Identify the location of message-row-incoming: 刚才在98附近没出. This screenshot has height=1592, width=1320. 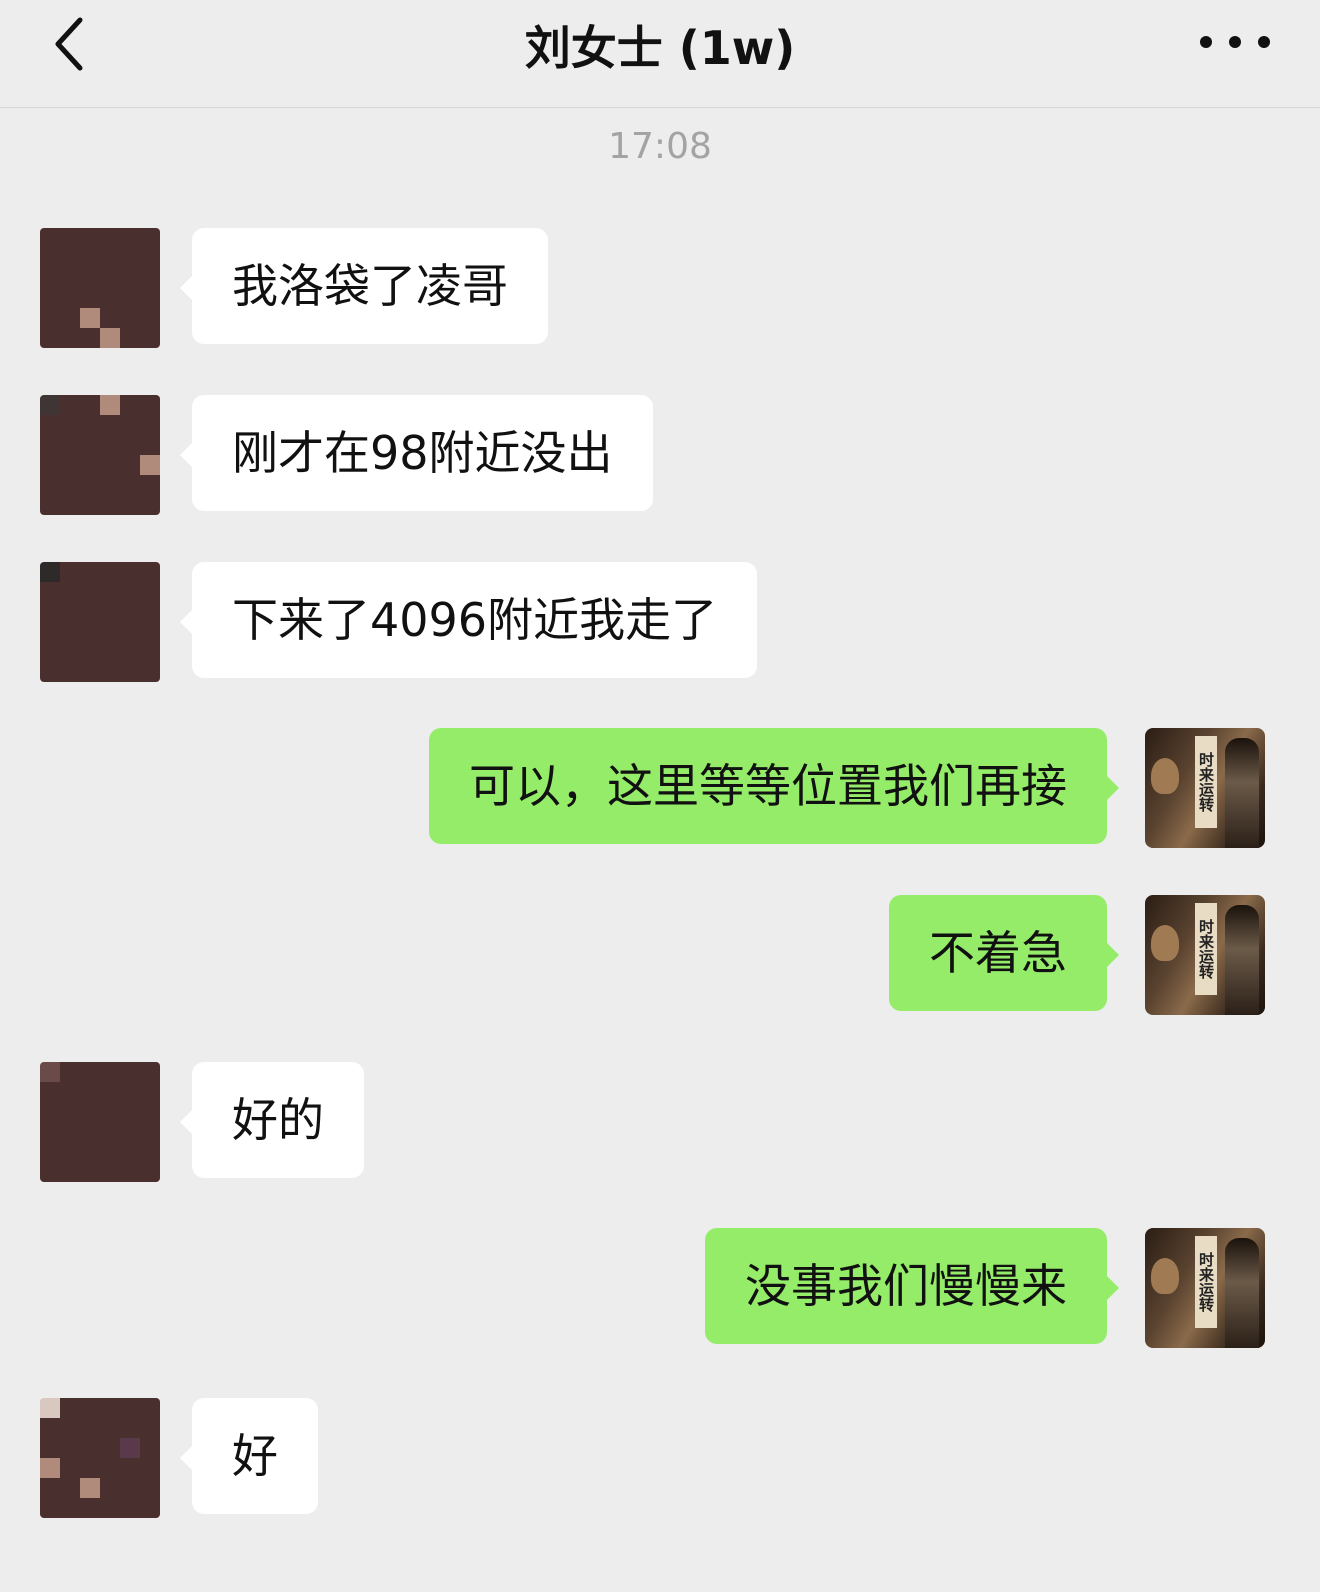
(346, 455).